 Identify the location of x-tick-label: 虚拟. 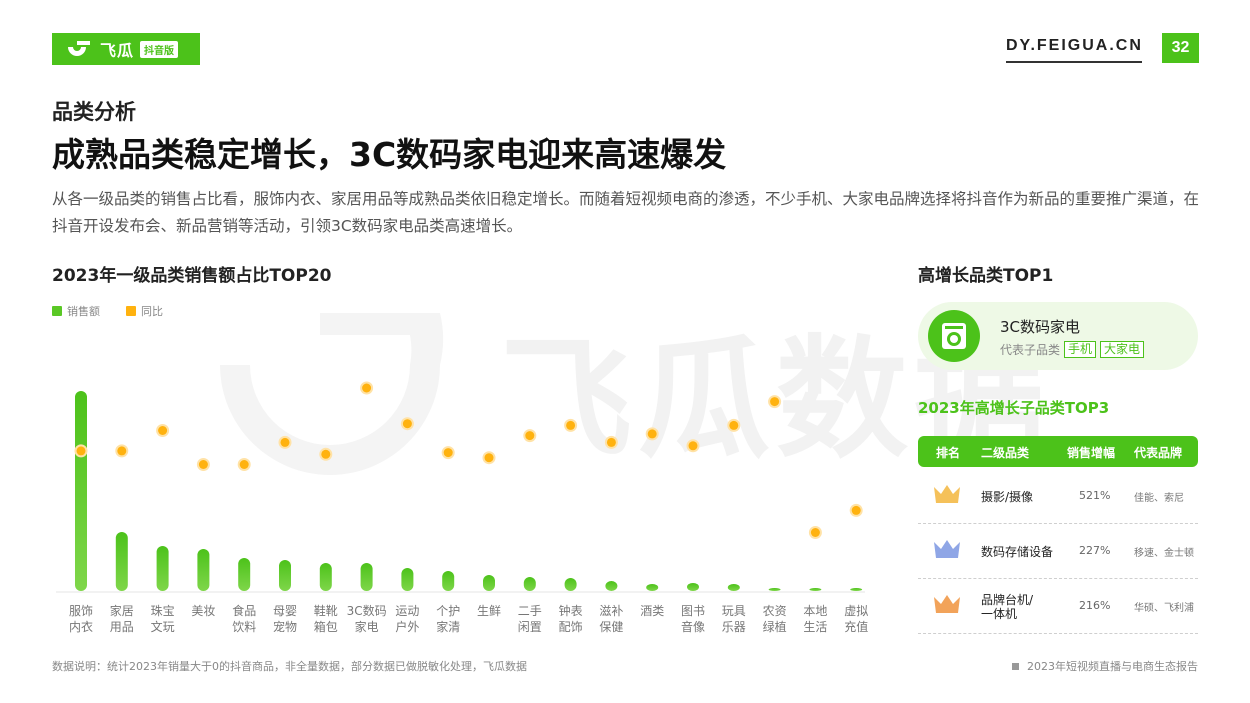
(856, 611).